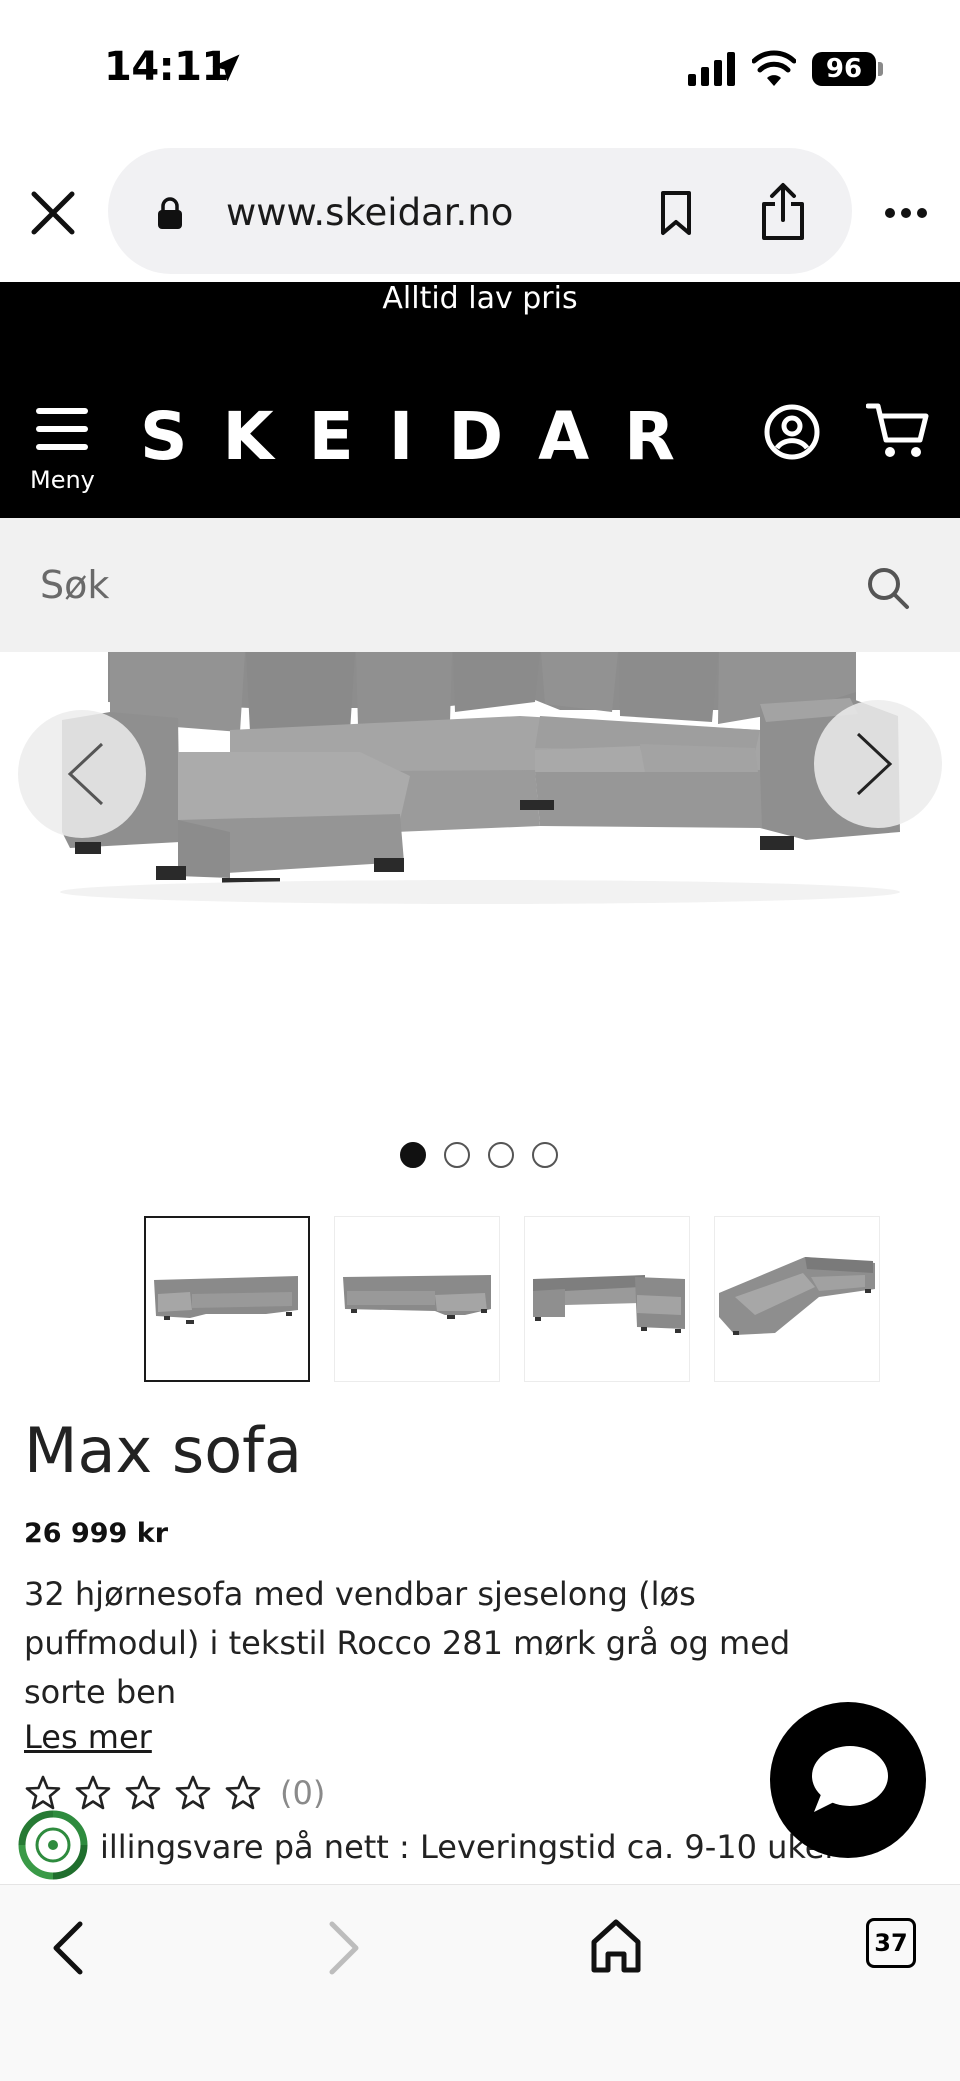 This screenshot has height=2081, width=960. Describe the element at coordinates (170, 213) in the screenshot. I see `lock-icon` at that location.